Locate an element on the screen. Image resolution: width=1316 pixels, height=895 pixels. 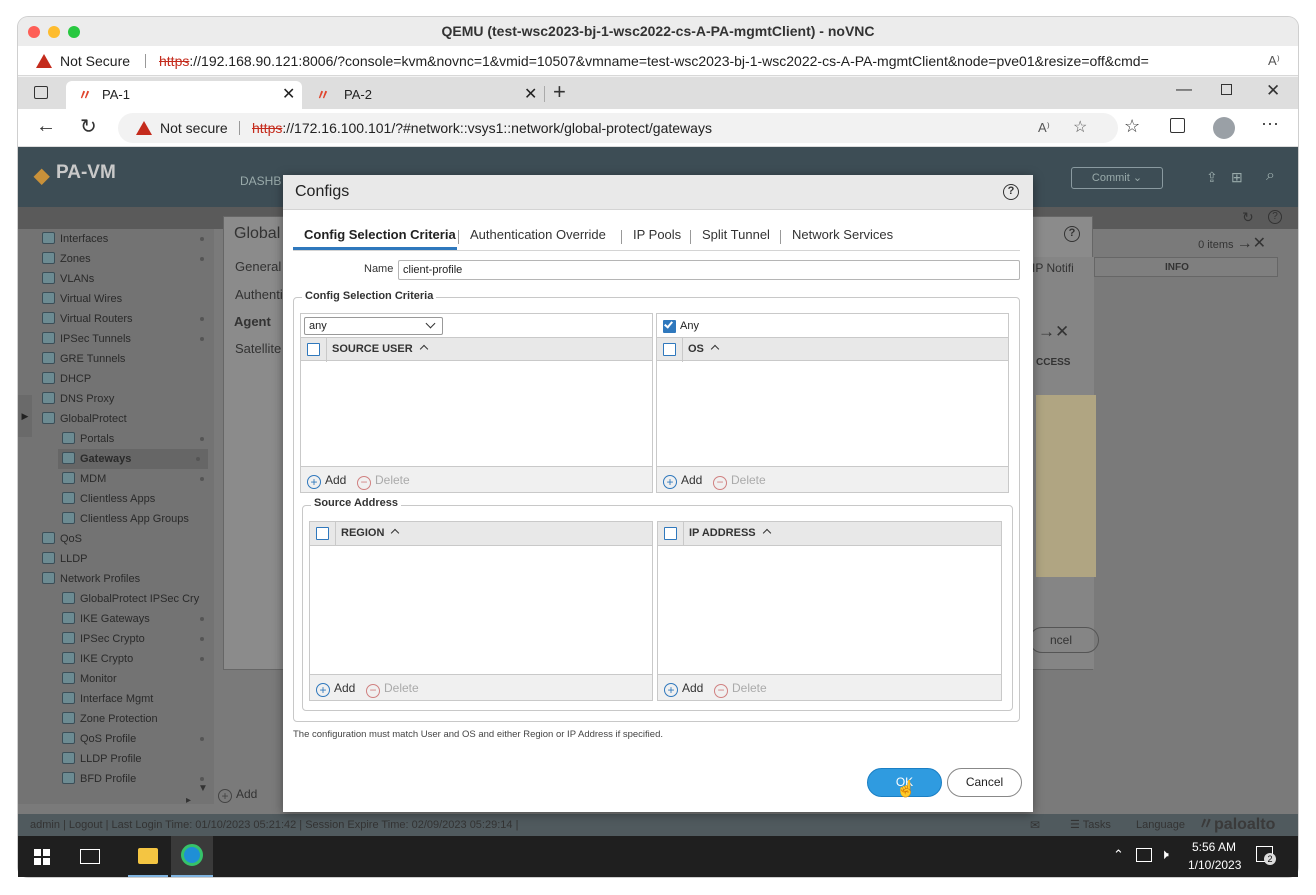
more-icon: ··· is located at coordinates (1270, 123).